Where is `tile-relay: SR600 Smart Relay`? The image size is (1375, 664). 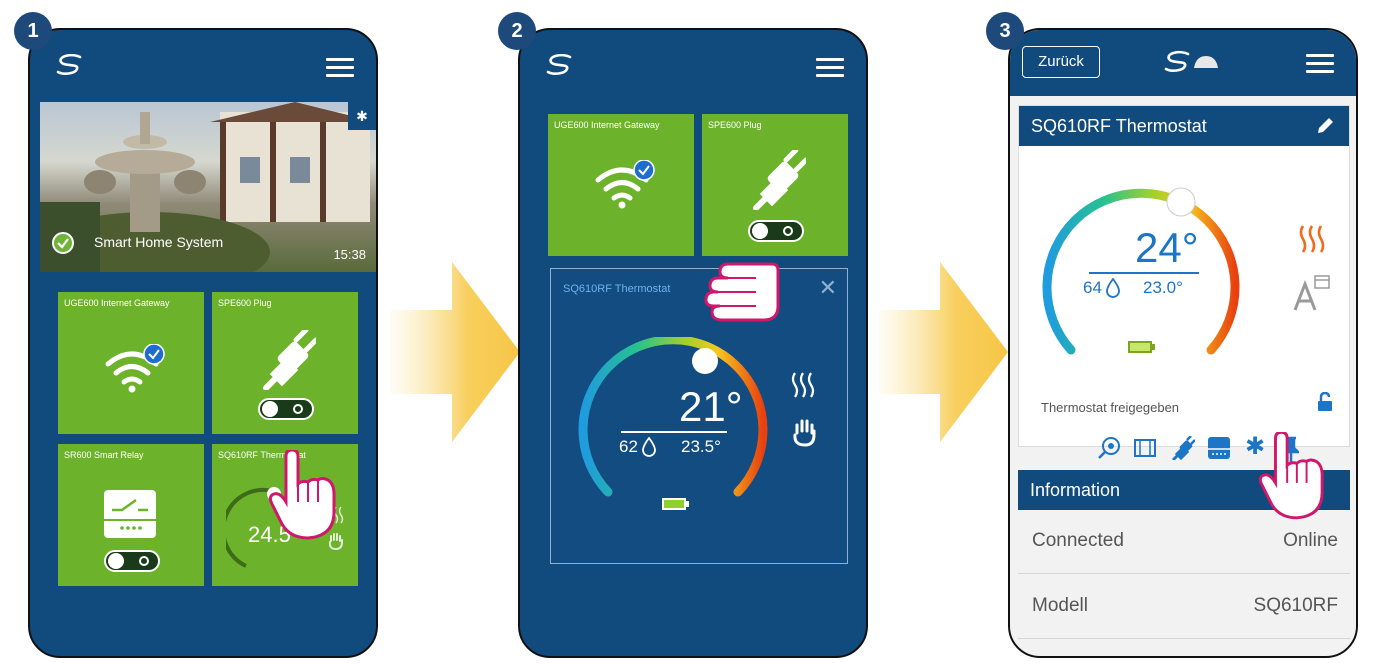
tile-relay: SR600 Smart Relay is located at coordinates (131, 515).